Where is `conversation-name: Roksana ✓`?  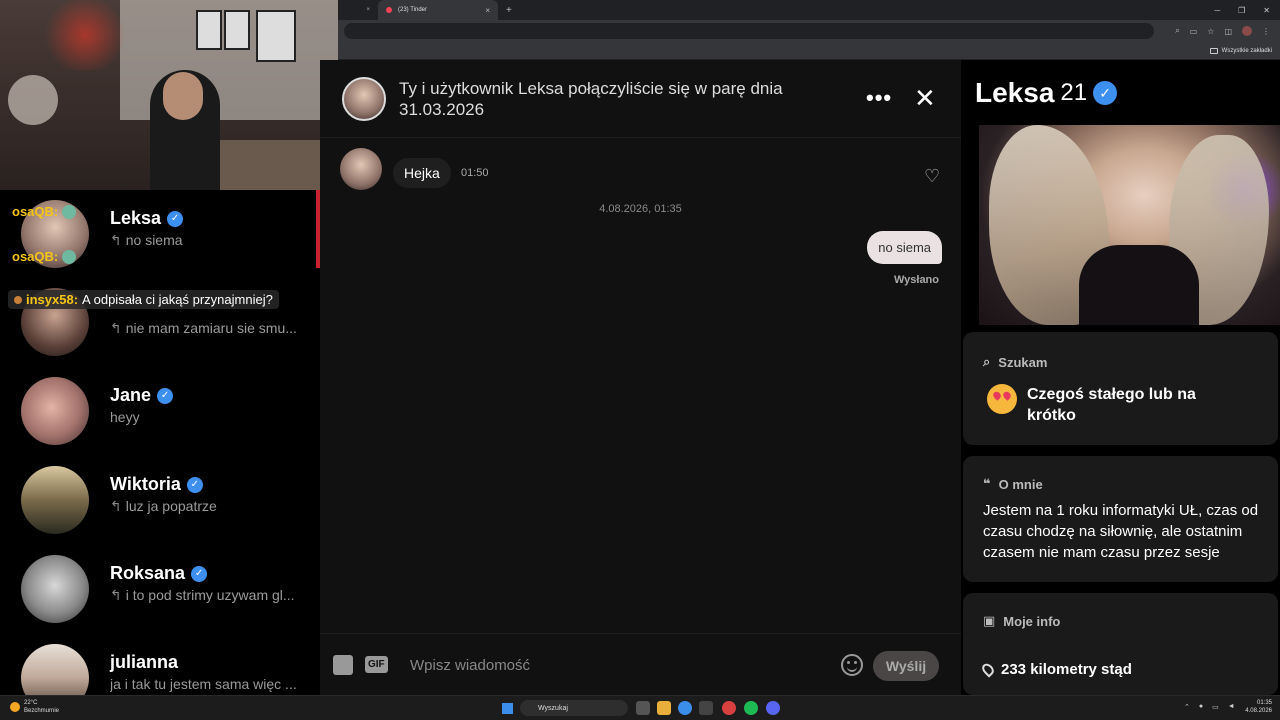
conversation-name: Roksana ✓ is located at coordinates (159, 573).